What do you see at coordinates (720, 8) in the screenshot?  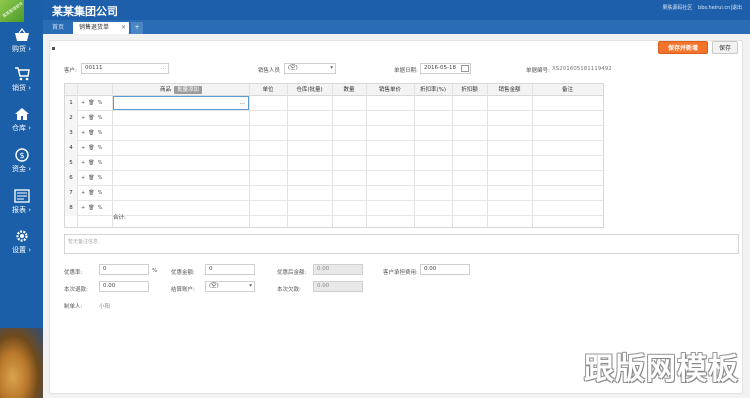 I see `bbs-logout-link: bbs.heirui.cn|退出` at bounding box center [720, 8].